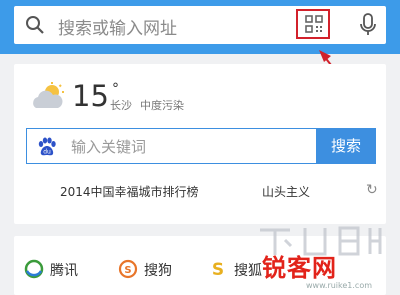  I want to click on site-name: 腾讯, so click(64, 271).